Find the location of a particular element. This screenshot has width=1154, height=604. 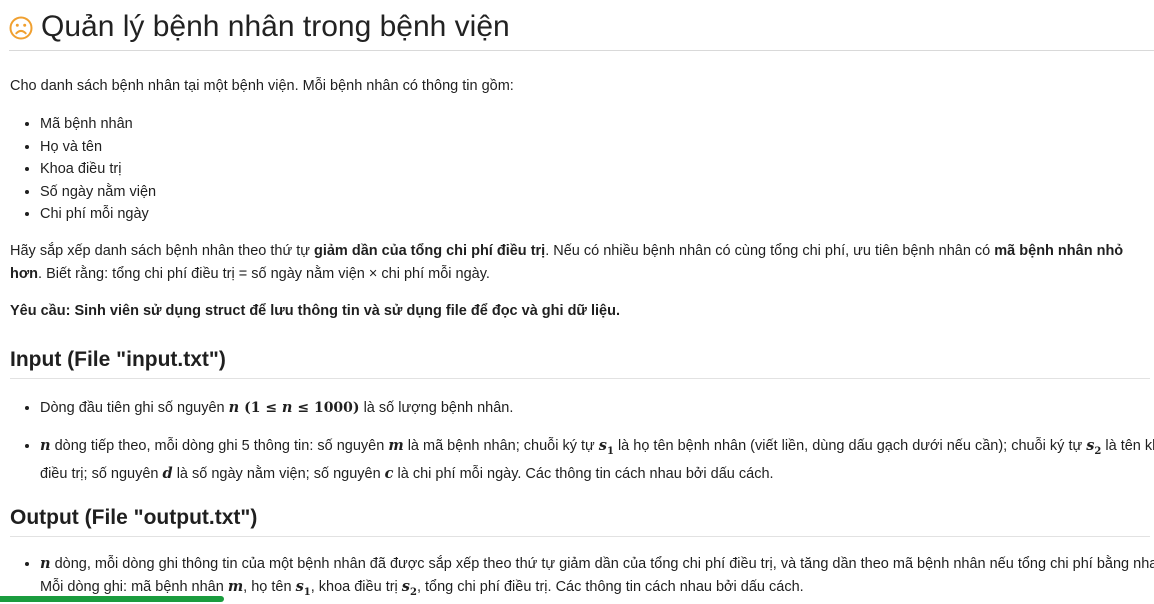

bold-text: giảm dần của tổng chi phí điều trị is located at coordinates (429, 251).